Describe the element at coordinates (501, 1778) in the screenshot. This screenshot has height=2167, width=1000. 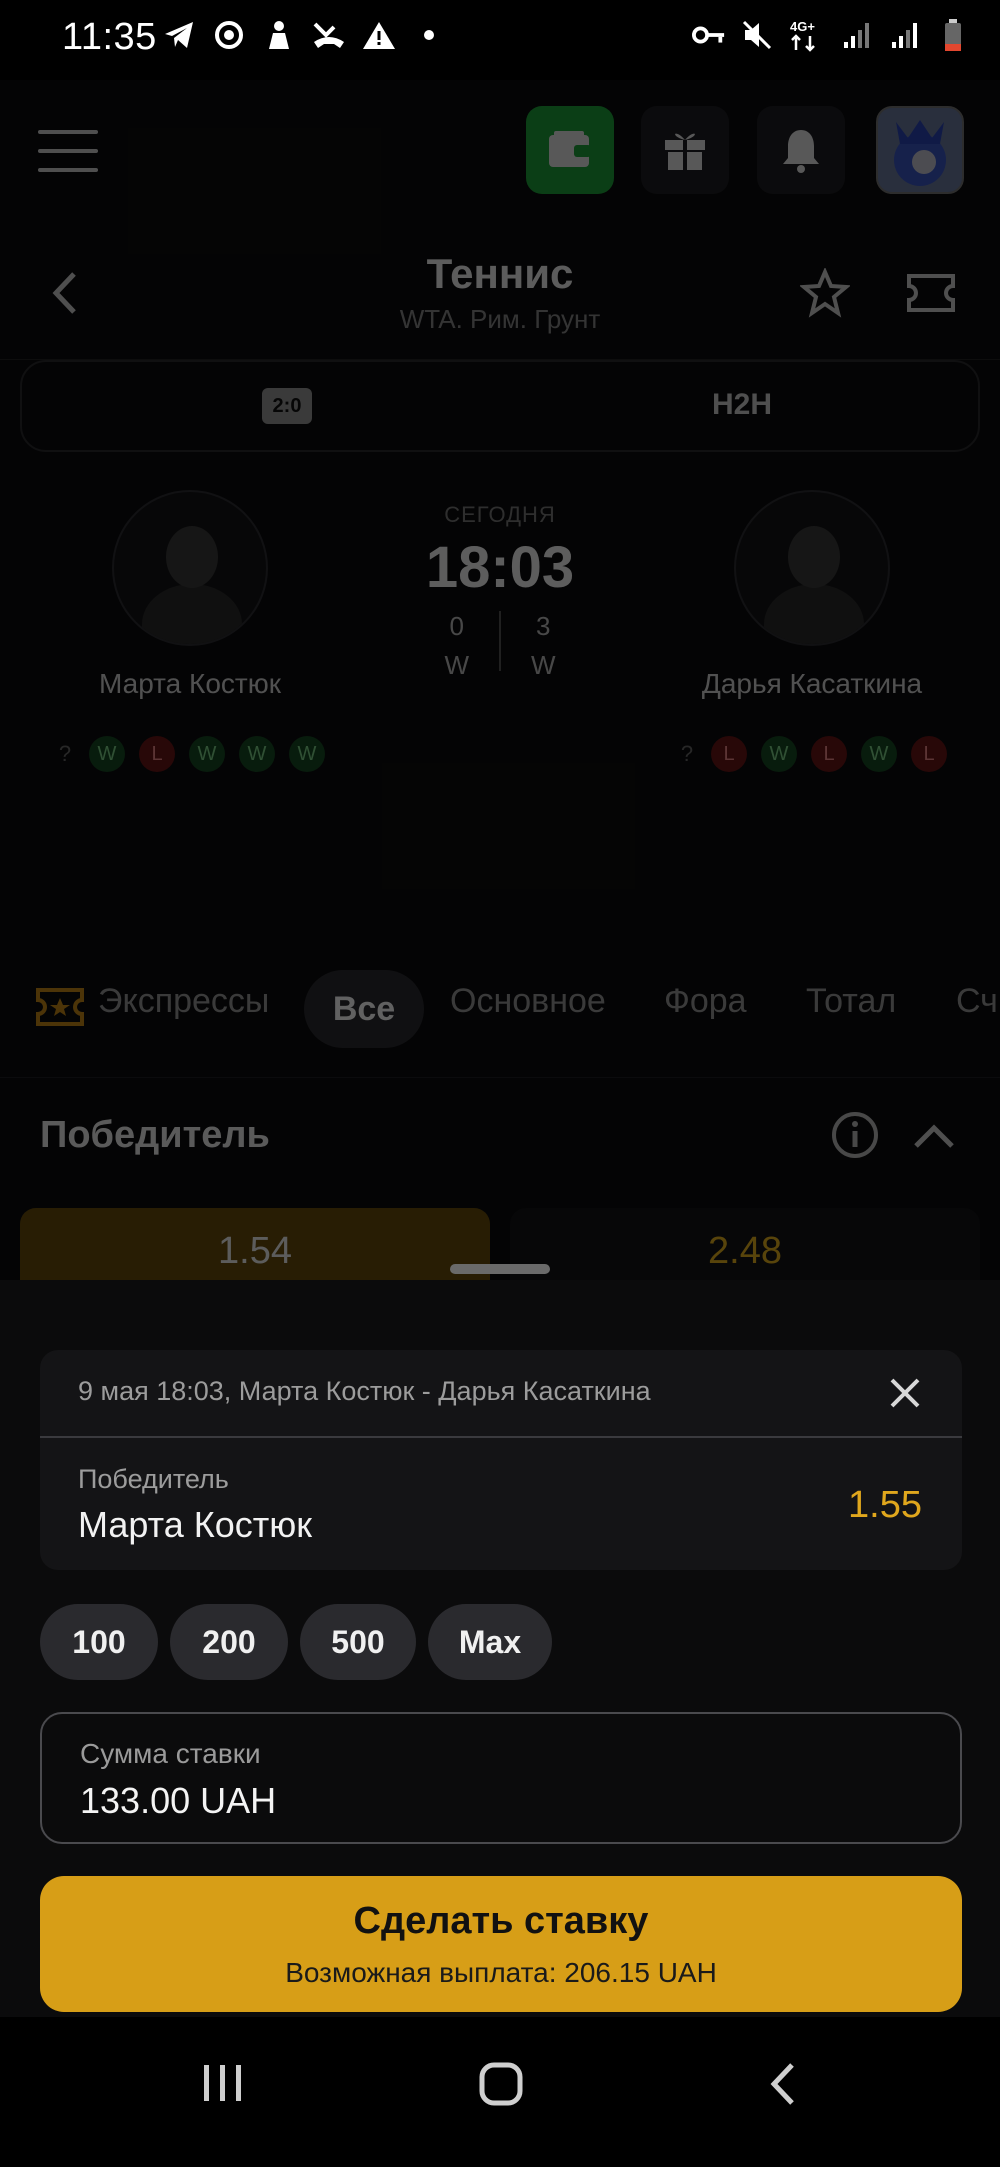
I see `bet-amount-field: Сумма ставки 133.00 UAH` at that location.